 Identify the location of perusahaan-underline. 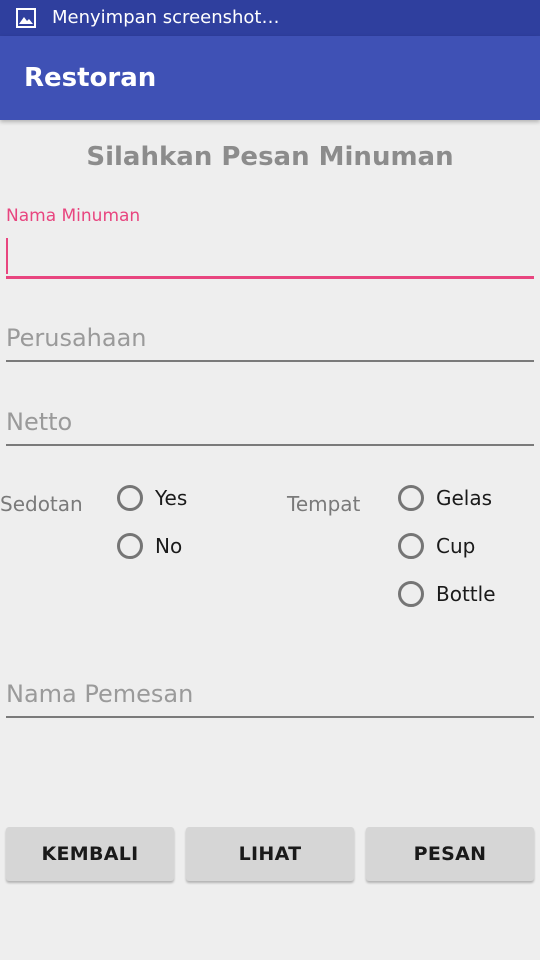
(270, 361).